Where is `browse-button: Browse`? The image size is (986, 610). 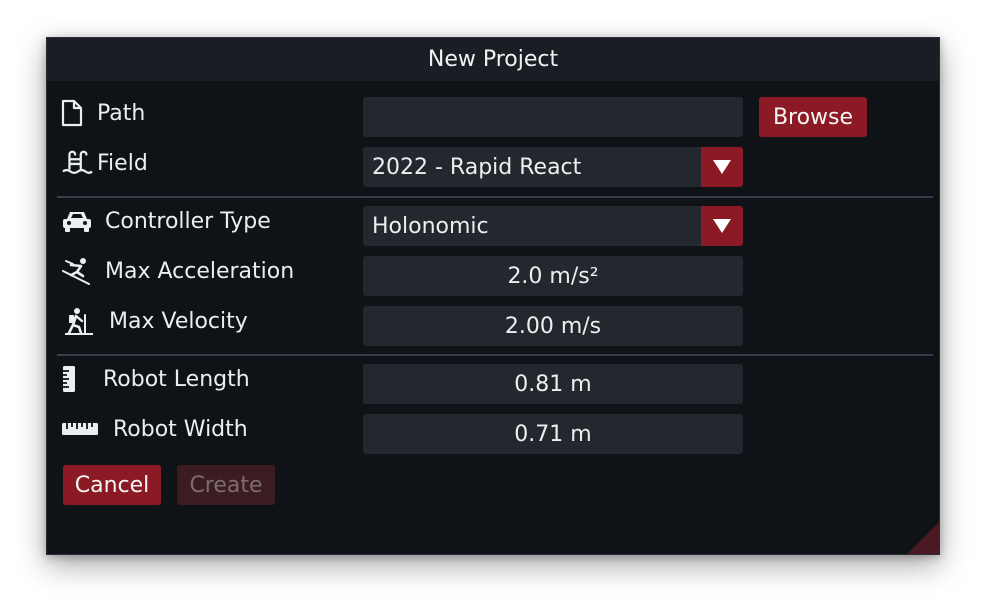
browse-button: Browse is located at coordinates (813, 117).